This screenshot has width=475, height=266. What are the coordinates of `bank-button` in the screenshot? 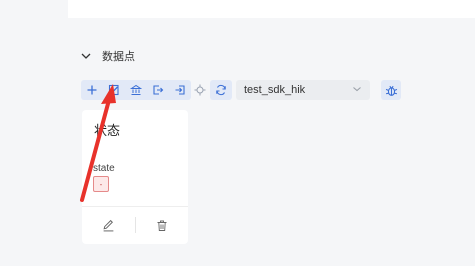 It's located at (136, 90).